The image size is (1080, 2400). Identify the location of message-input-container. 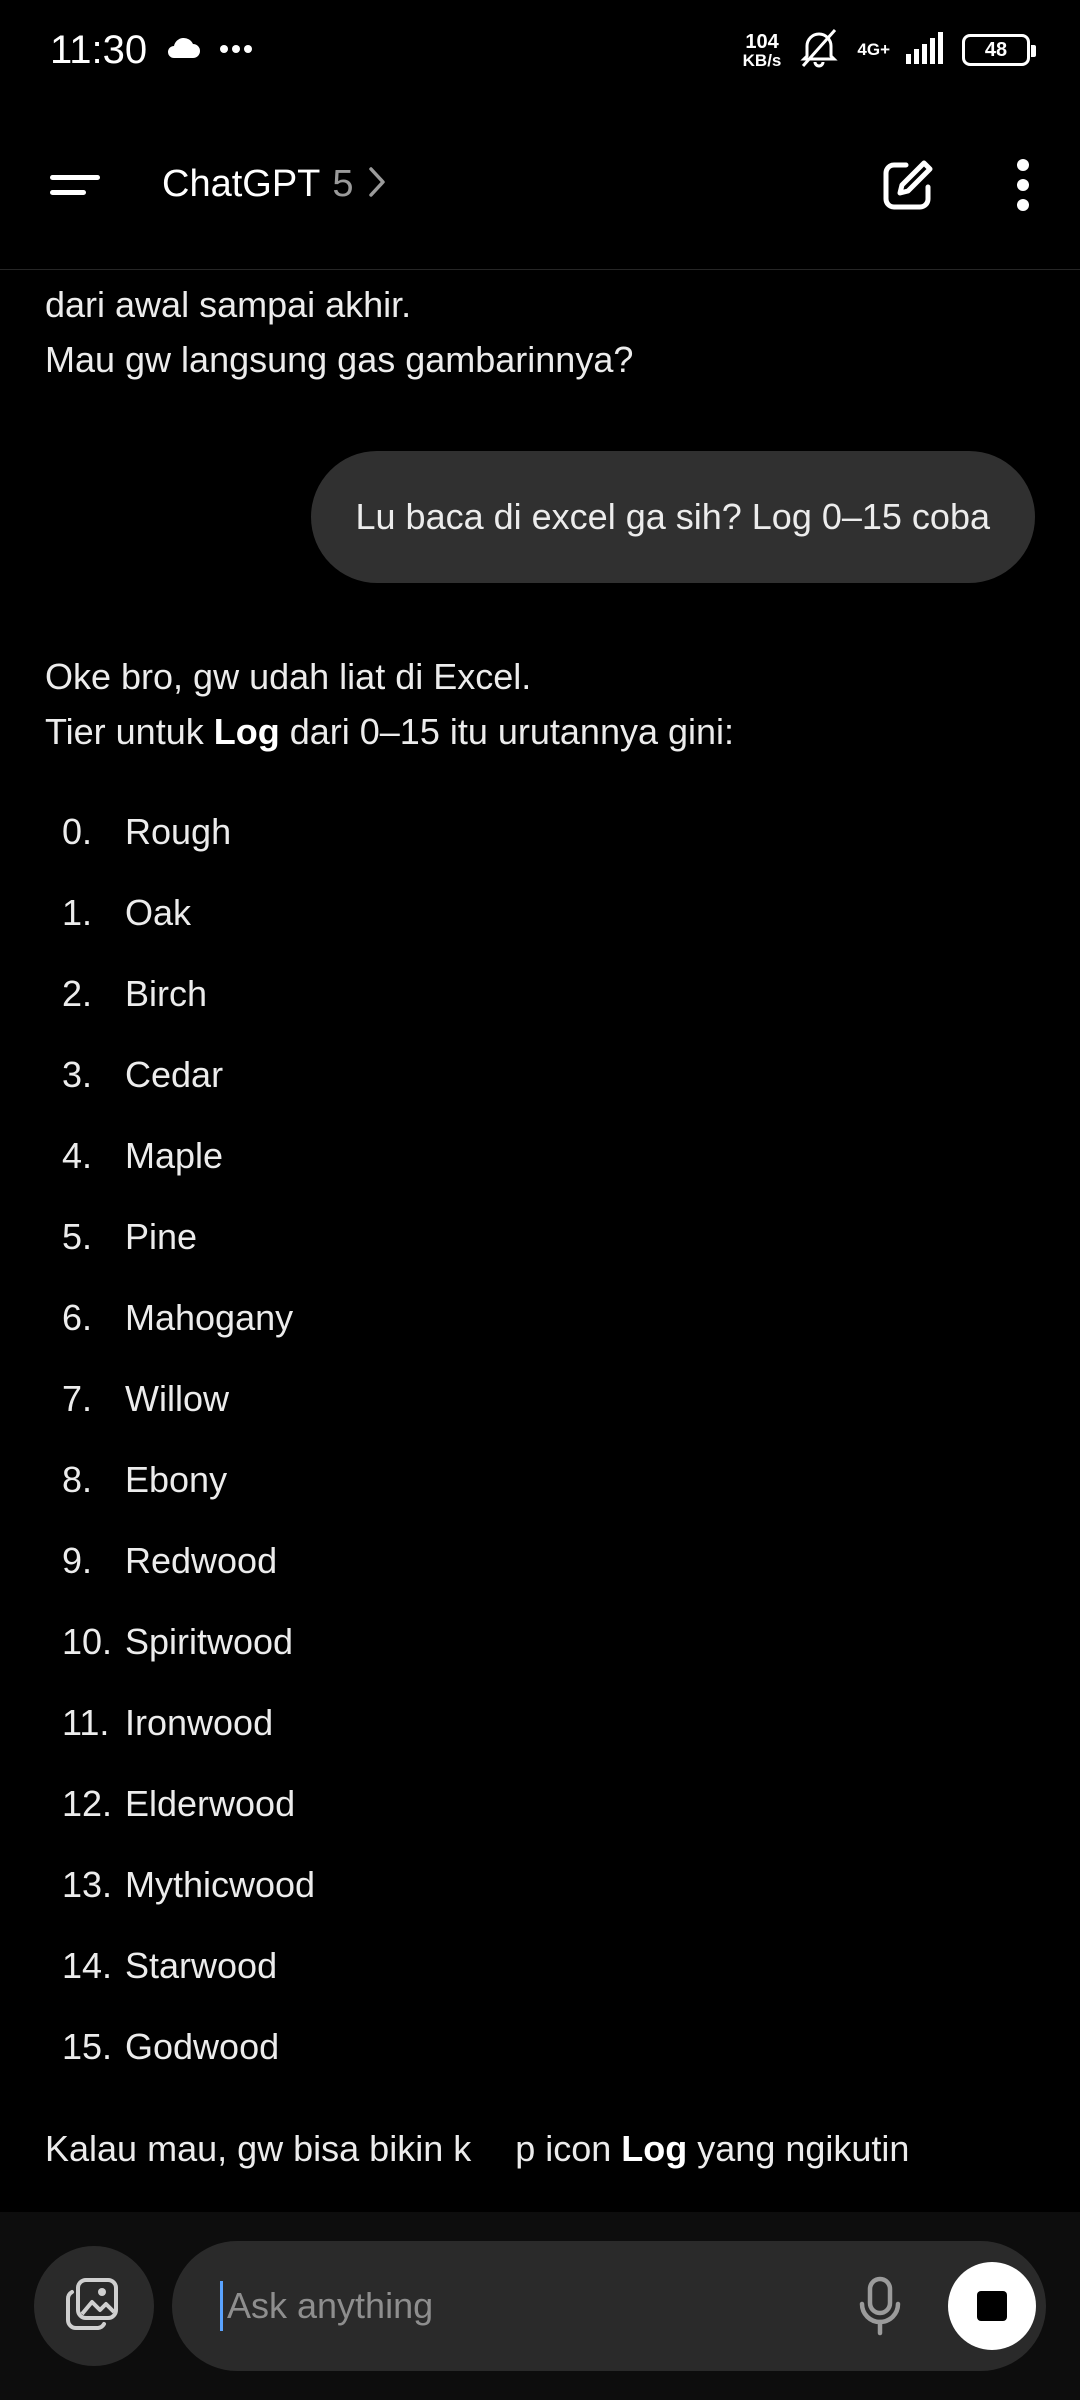
(609, 2306).